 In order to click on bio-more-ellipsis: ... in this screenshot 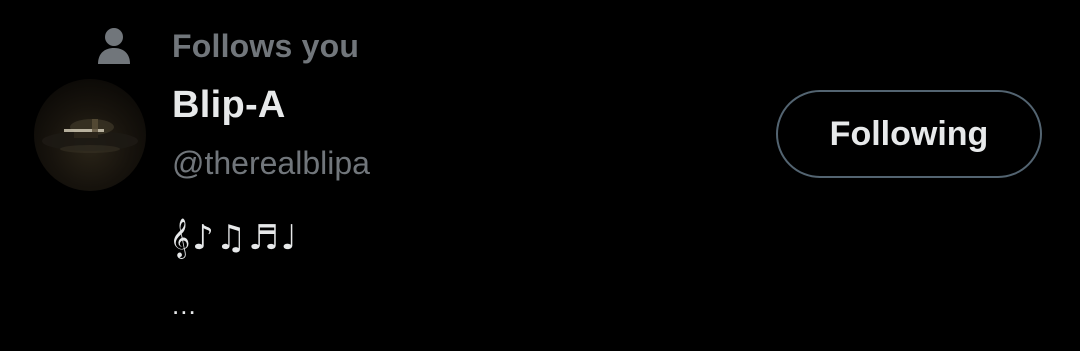, I will do `click(184, 305)`.